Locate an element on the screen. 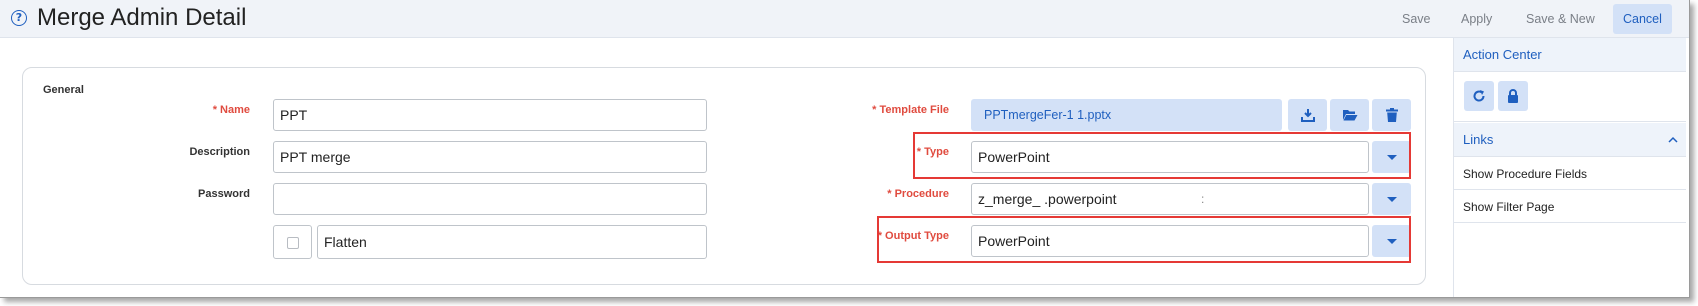 The height and width of the screenshot is (306, 1698). flatten-label-field: Flatten is located at coordinates (512, 242).